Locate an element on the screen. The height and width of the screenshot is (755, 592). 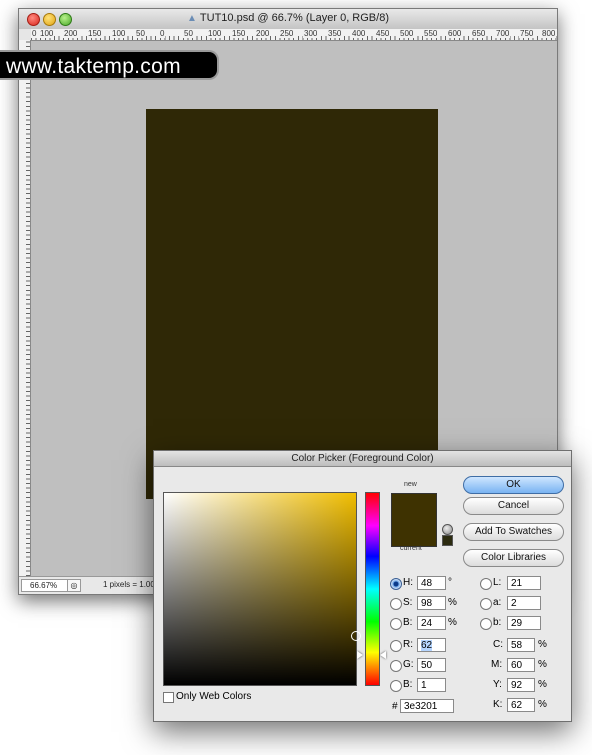
hue-slider-right-handle is located at coordinates (383, 655).